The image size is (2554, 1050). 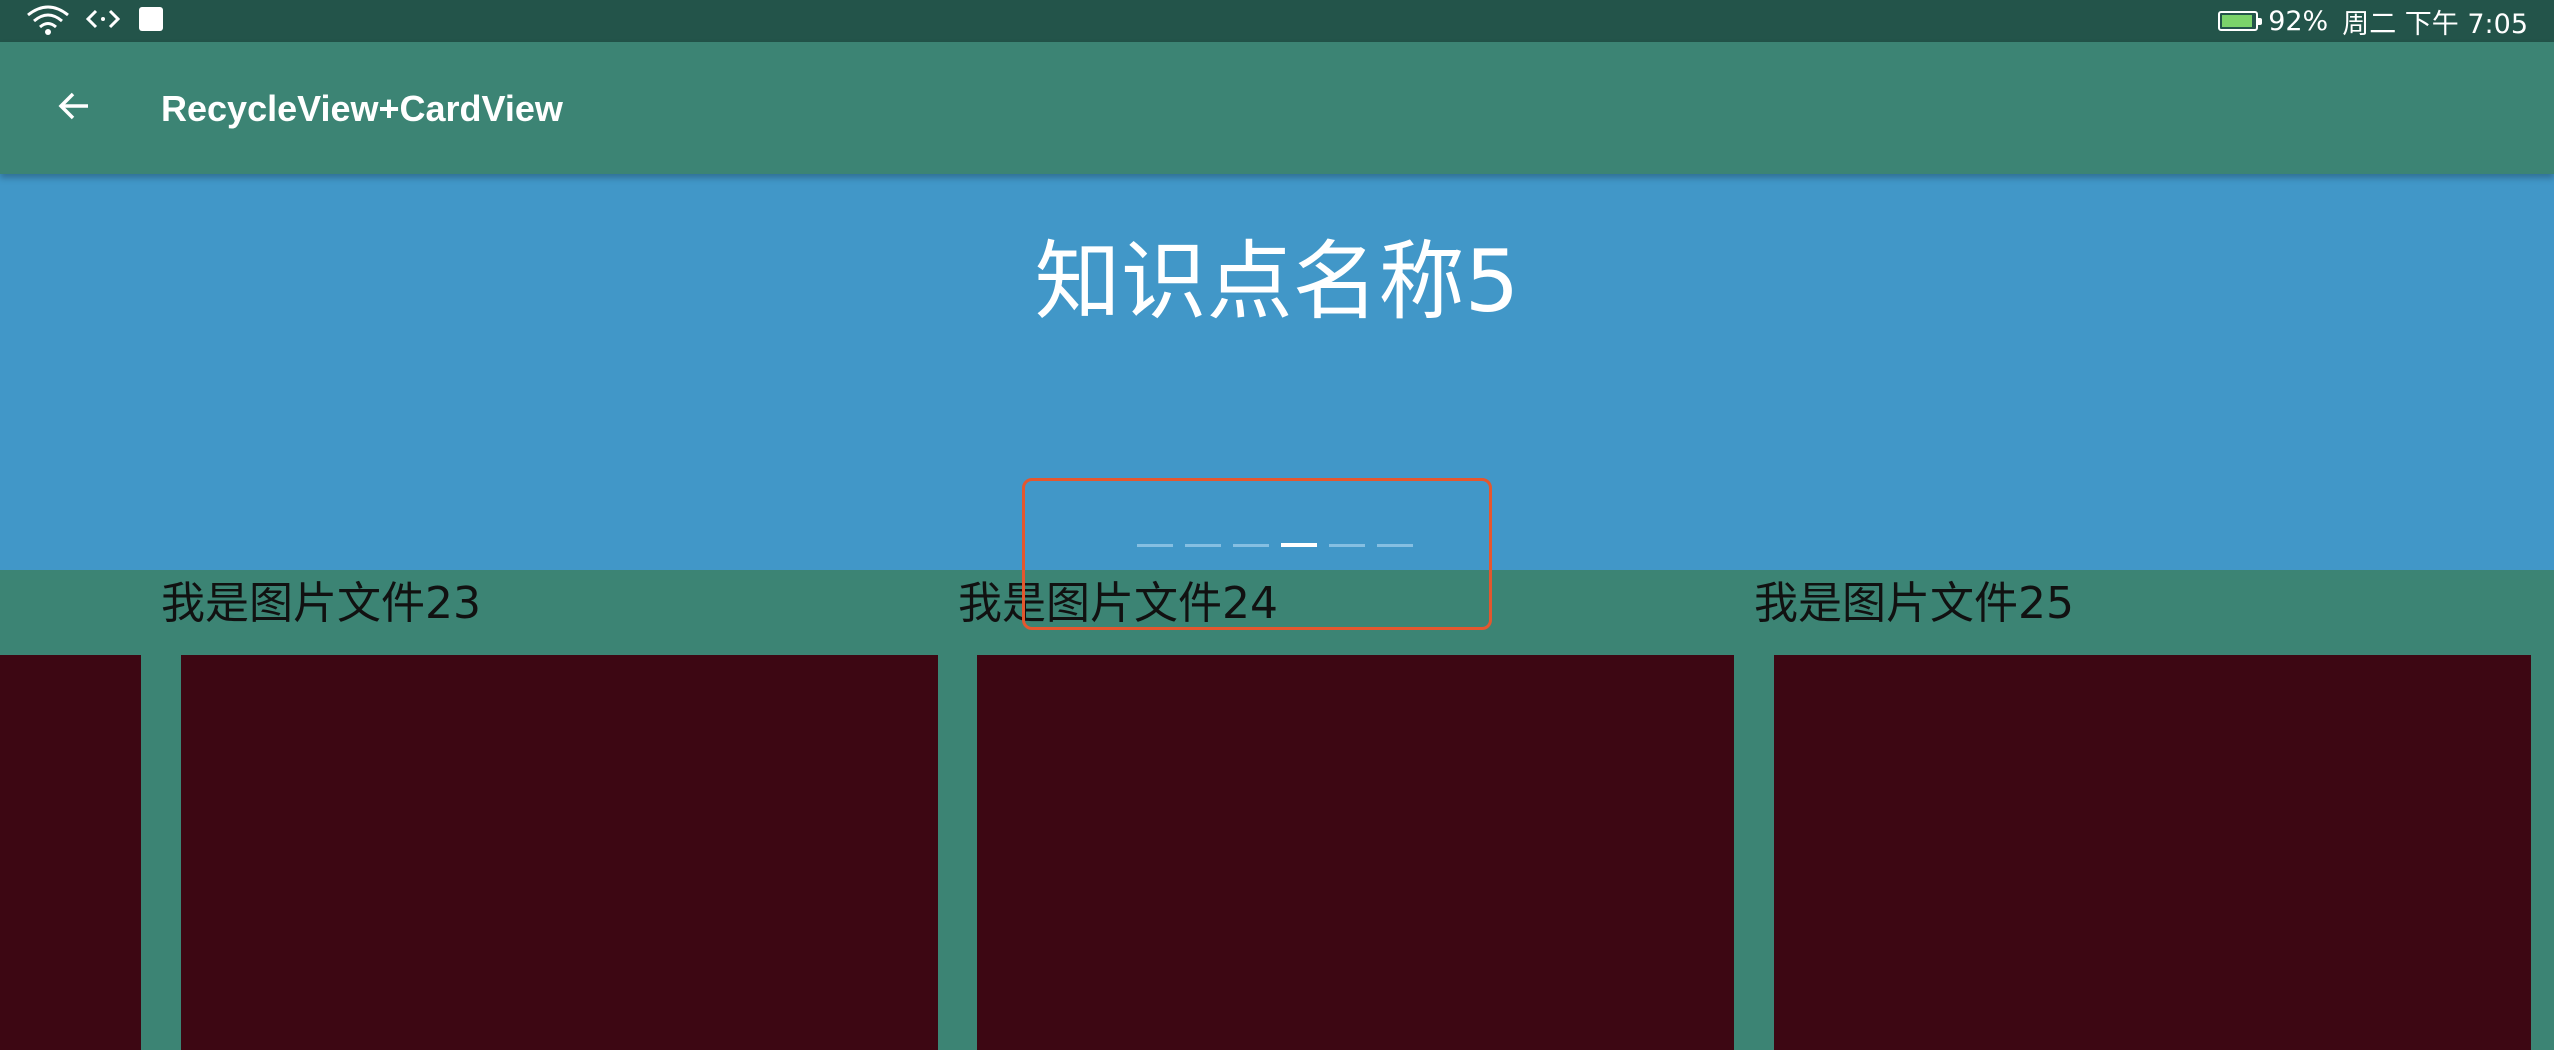 I want to click on wifi-icon, so click(x=48, y=21).